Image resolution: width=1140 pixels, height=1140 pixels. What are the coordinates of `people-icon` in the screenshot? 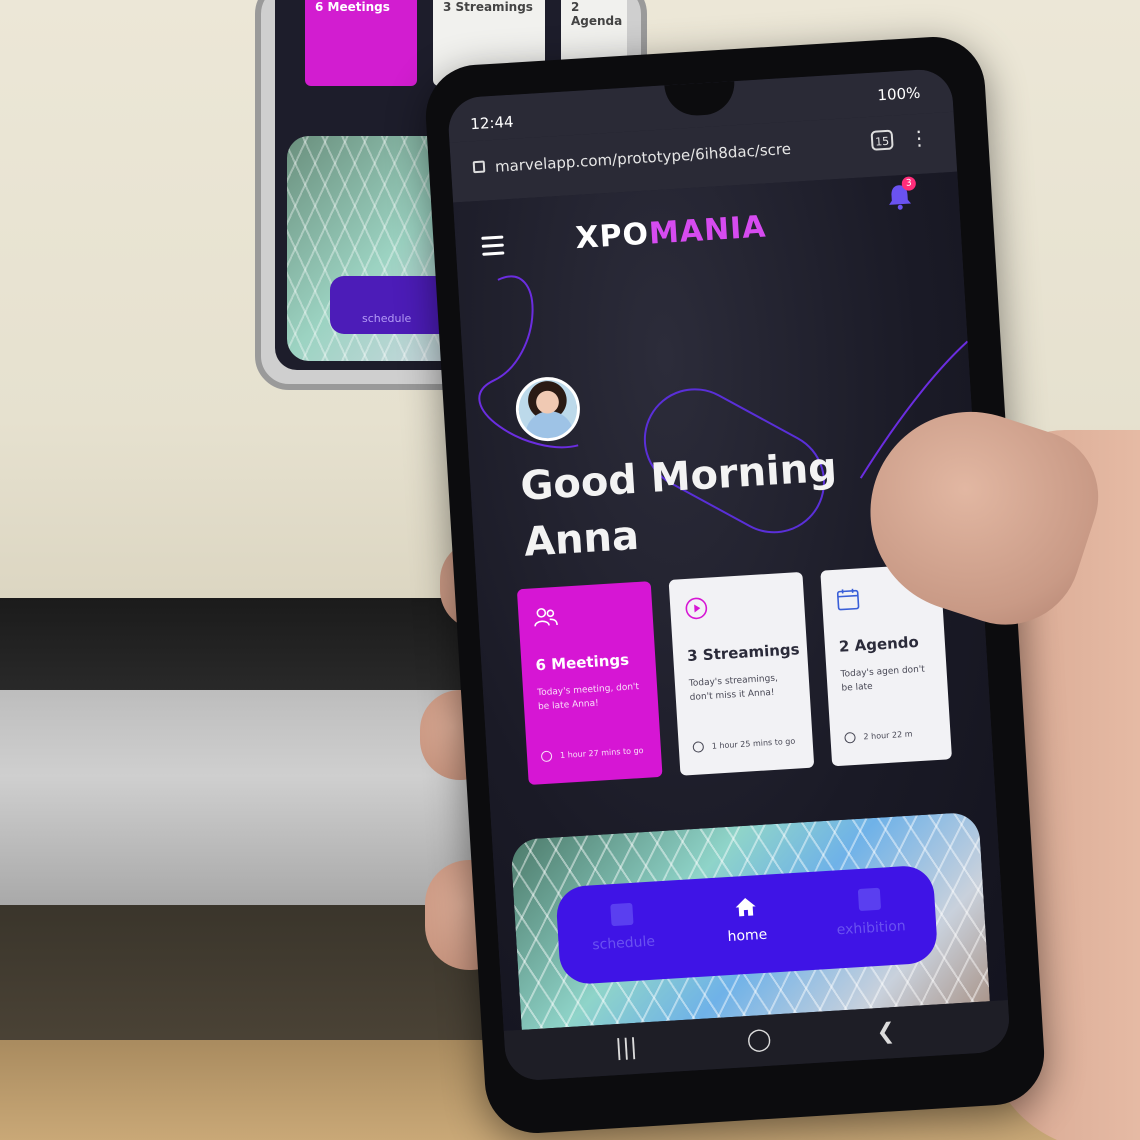 It's located at (546, 617).